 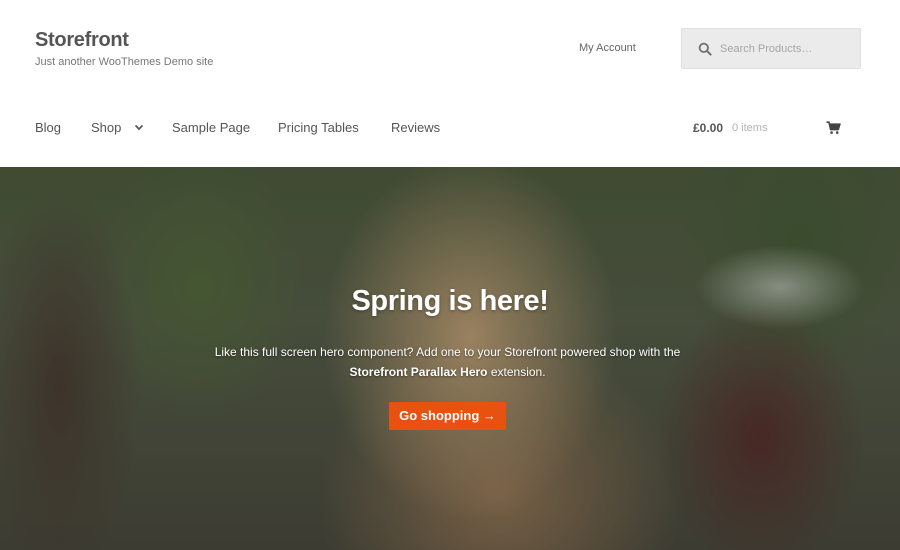 What do you see at coordinates (124, 62) in the screenshot?
I see `site-tagline: Just another WooThemes Demo site` at bounding box center [124, 62].